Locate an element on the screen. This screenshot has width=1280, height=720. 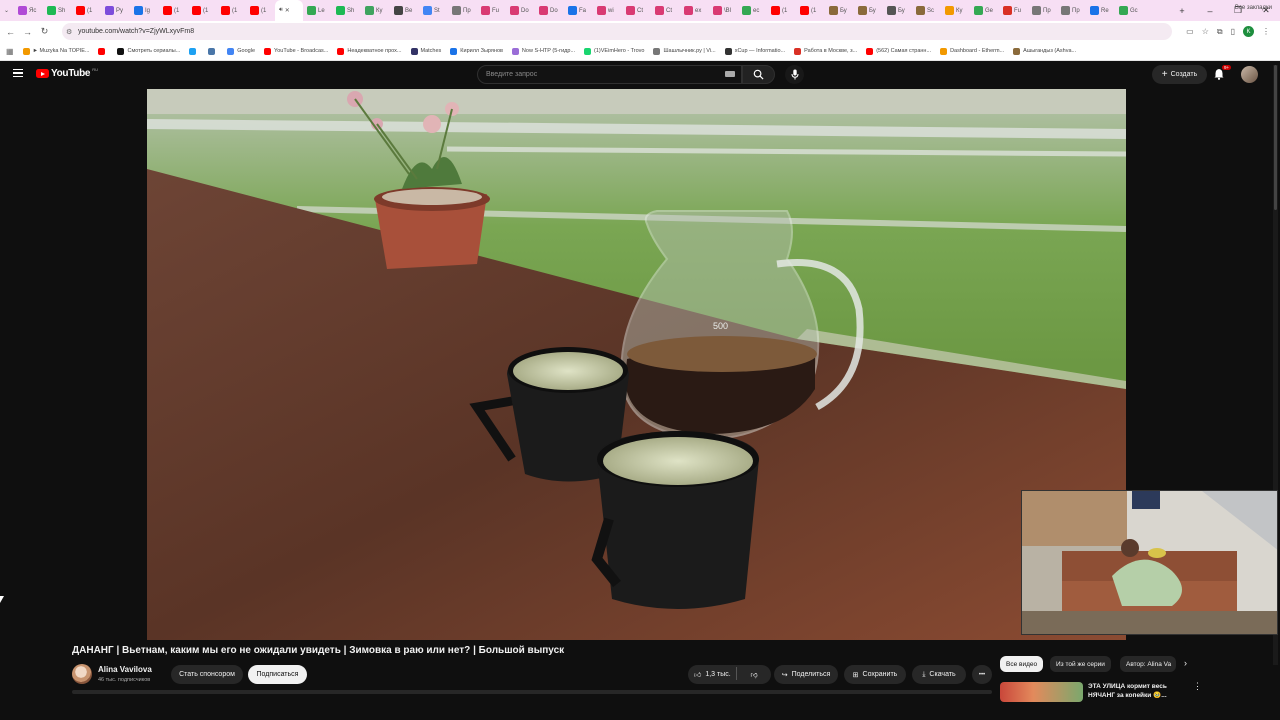
recommendation-more-icon: ⋮ is located at coordinates (1197, 686).